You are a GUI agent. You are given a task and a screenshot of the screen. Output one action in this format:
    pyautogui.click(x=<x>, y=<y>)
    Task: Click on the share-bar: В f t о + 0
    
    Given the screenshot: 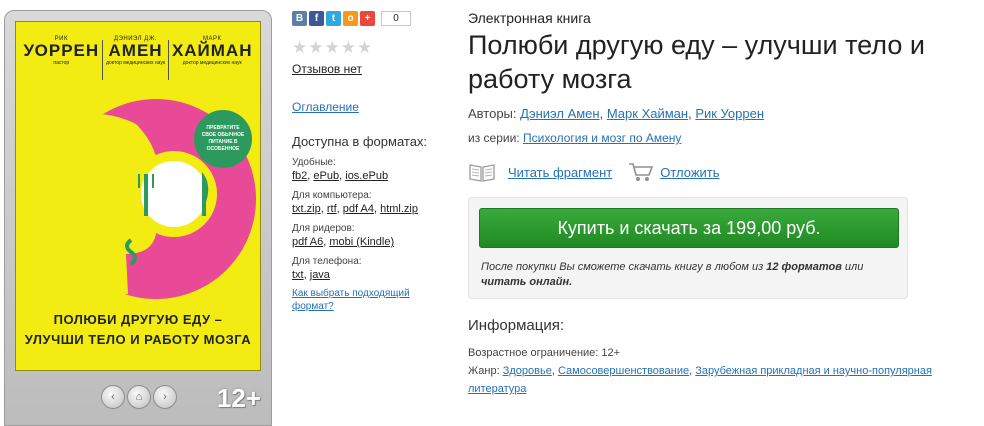 What is the action you would take?
    pyautogui.click(x=367, y=18)
    